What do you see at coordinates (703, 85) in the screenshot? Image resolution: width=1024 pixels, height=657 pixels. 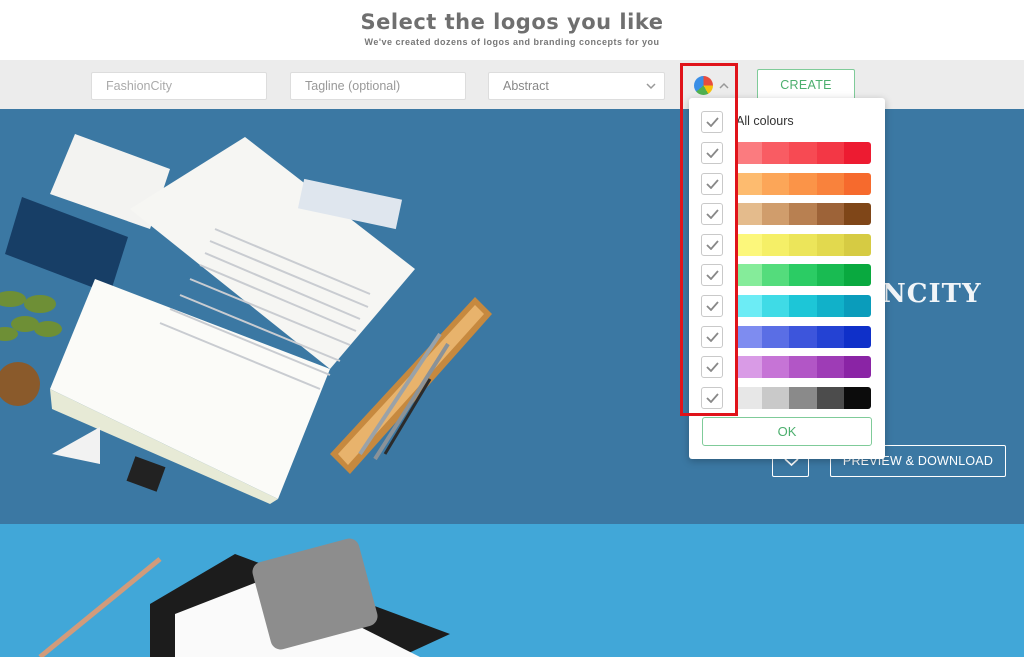 I see `colour-wheel-icon` at bounding box center [703, 85].